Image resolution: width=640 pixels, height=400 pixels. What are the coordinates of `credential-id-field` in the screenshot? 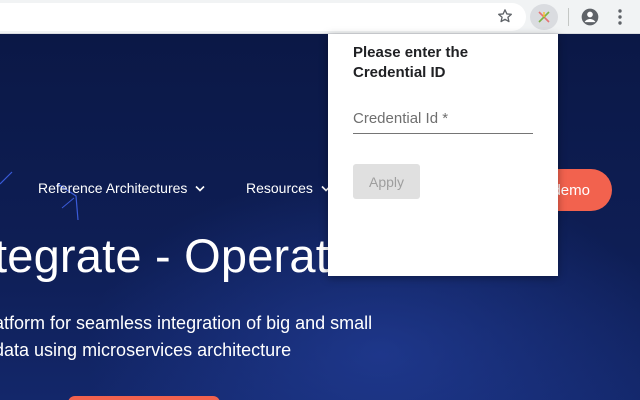 It's located at (443, 120).